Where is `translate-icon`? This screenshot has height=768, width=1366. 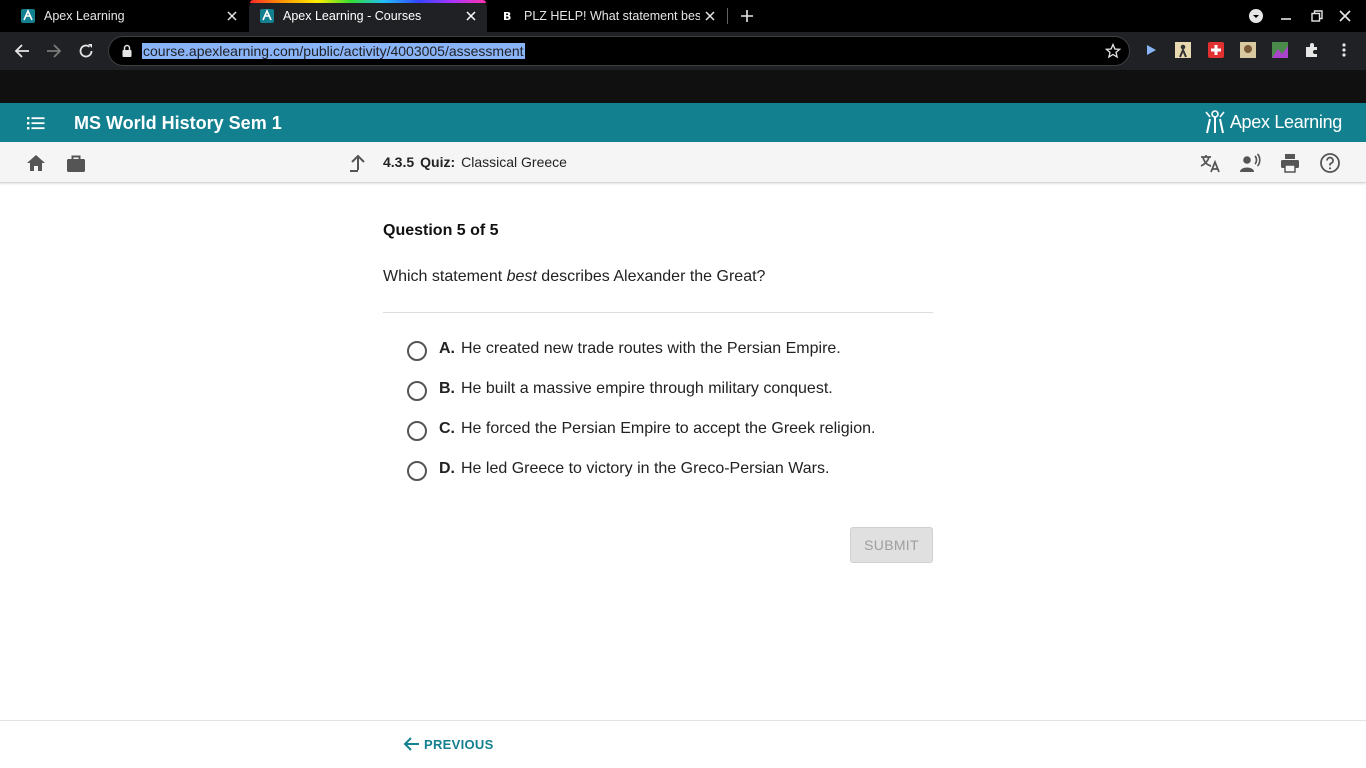 translate-icon is located at coordinates (1210, 163).